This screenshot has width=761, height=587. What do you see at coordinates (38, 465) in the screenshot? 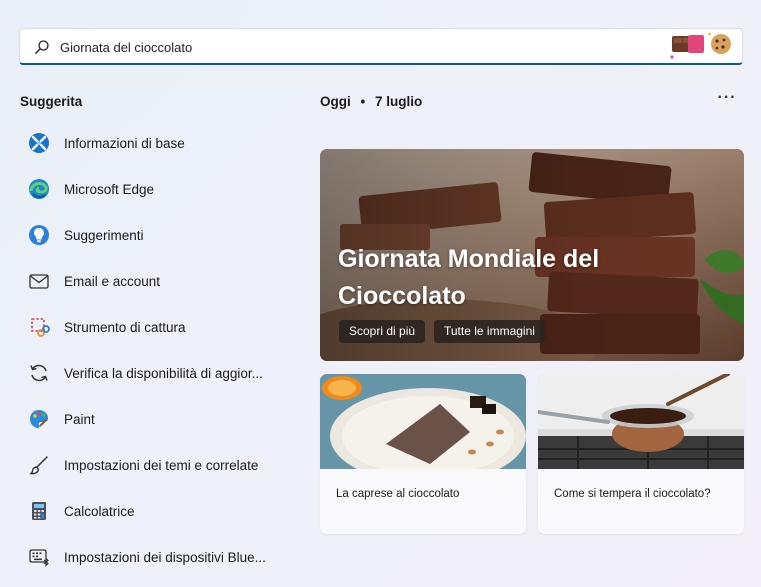
I see `brush-icon` at bounding box center [38, 465].